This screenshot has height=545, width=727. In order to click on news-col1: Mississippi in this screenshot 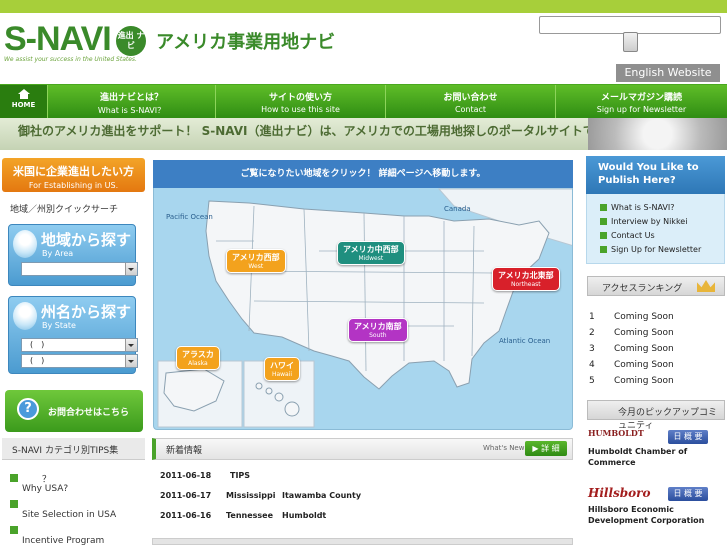, I will do `click(251, 495)`.